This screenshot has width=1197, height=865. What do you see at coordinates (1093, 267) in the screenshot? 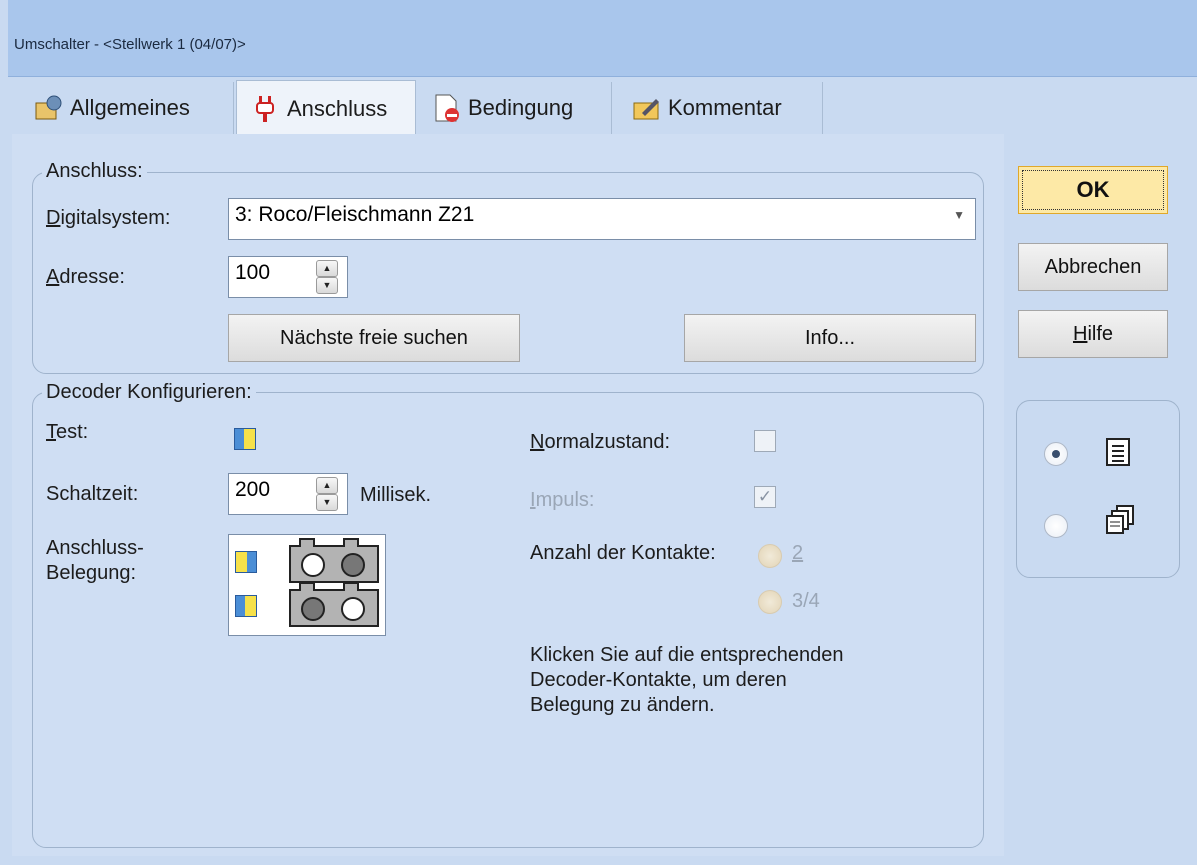
I see `cancel-button: Abbrechen` at bounding box center [1093, 267].